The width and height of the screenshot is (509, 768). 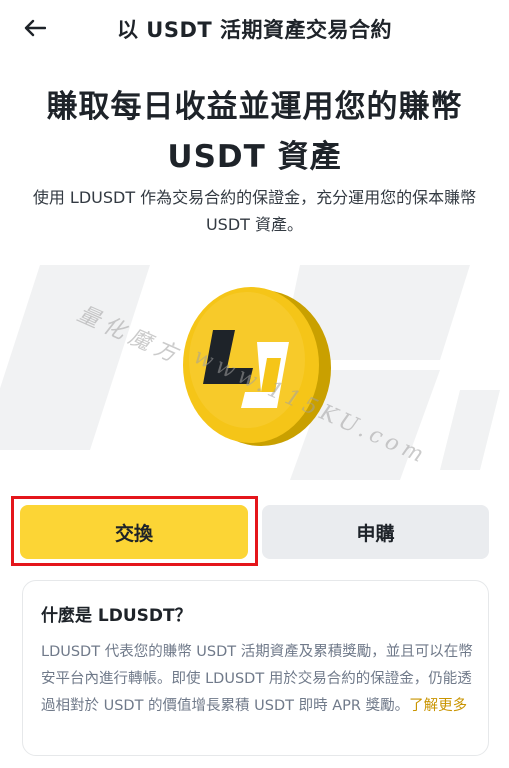 I want to click on page-title: 以 USDT 活期資產交易合約, so click(x=254, y=30).